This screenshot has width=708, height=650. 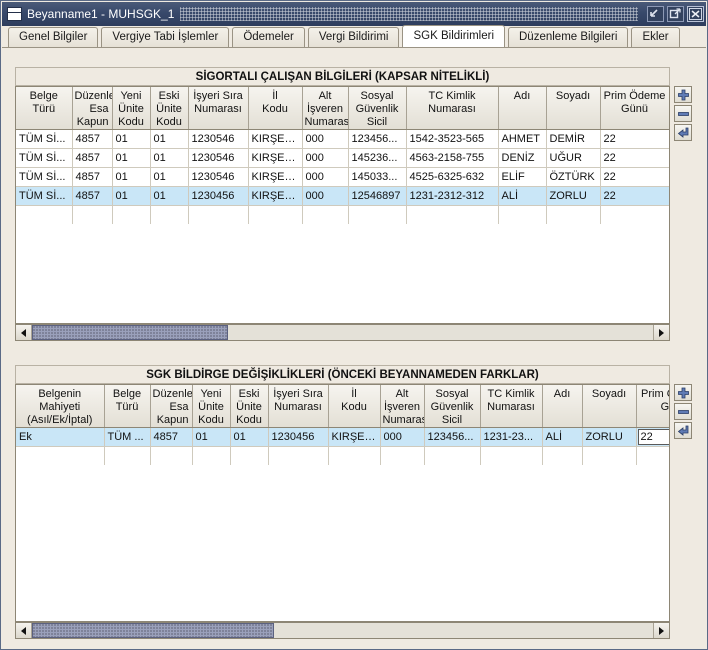 What do you see at coordinates (211, 406) in the screenshot?
I see `column-header-3: Yeni Ünite Kodu` at bounding box center [211, 406].